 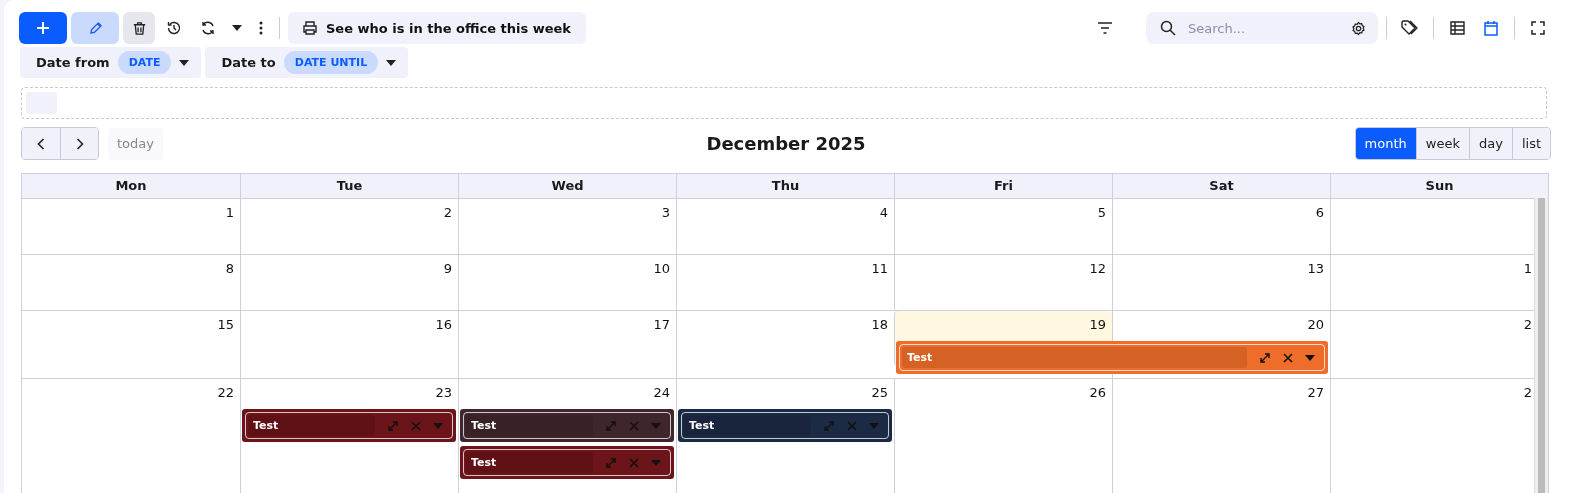 I want to click on day-number: 4, so click(x=883, y=212).